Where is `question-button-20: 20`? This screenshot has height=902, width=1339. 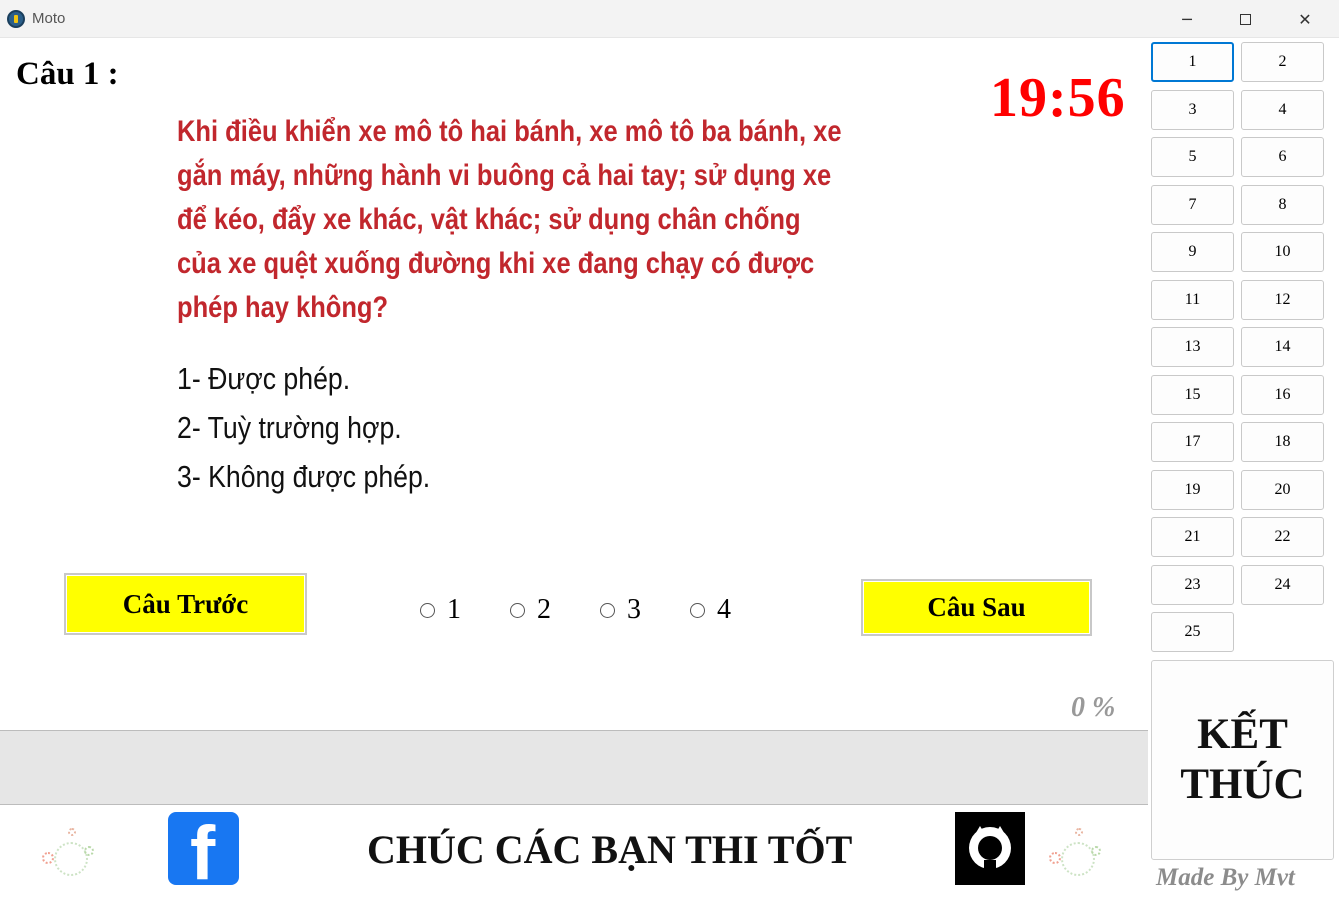 question-button-20: 20 is located at coordinates (1282, 489).